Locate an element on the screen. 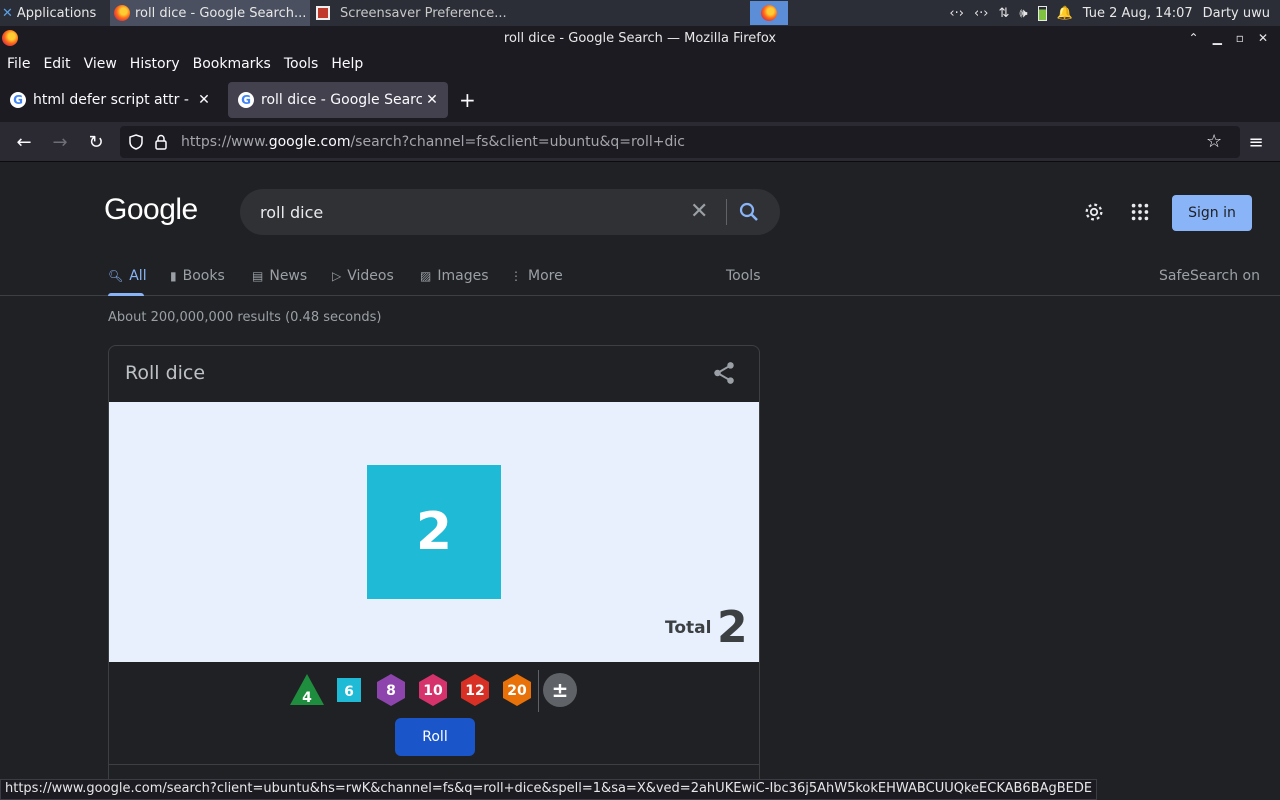  svg-text: 10 is located at coordinates (433, 691).